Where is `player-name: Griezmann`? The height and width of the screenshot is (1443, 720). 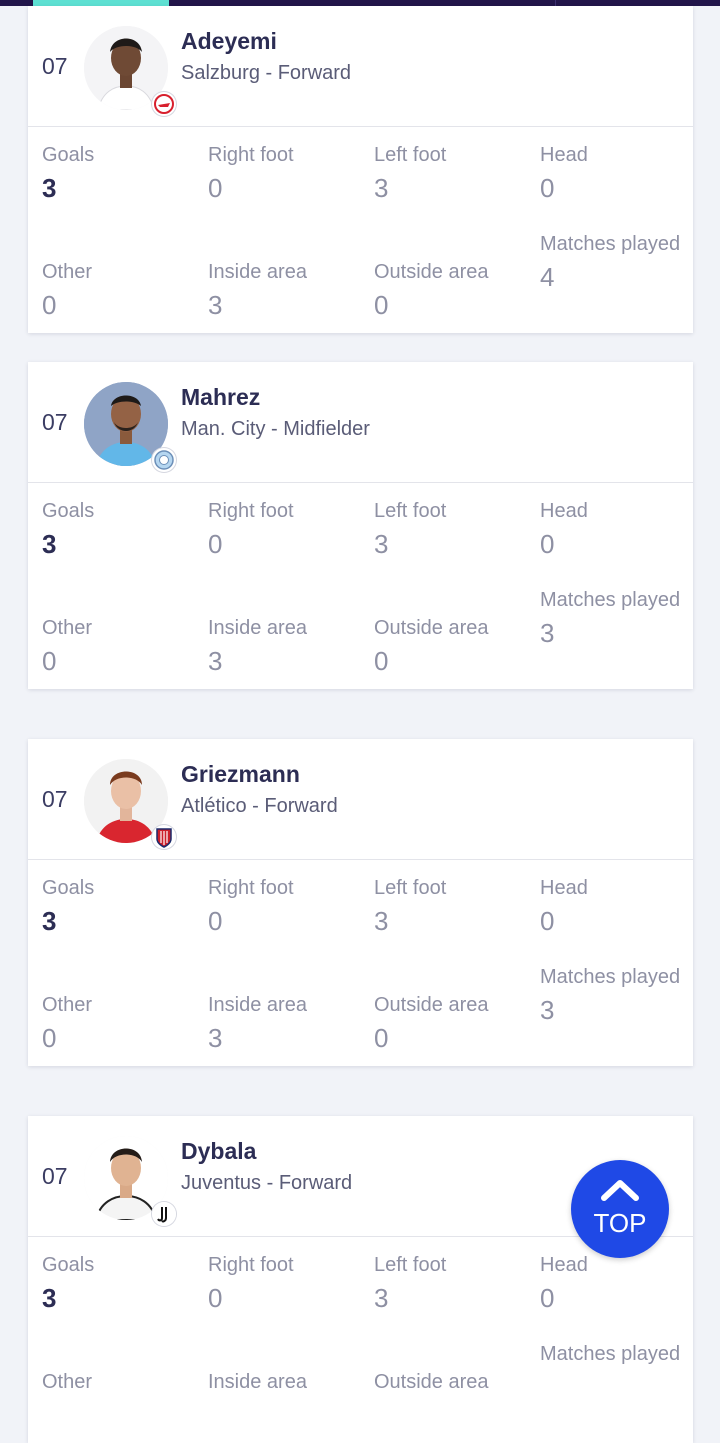
player-name: Griezmann is located at coordinates (240, 774).